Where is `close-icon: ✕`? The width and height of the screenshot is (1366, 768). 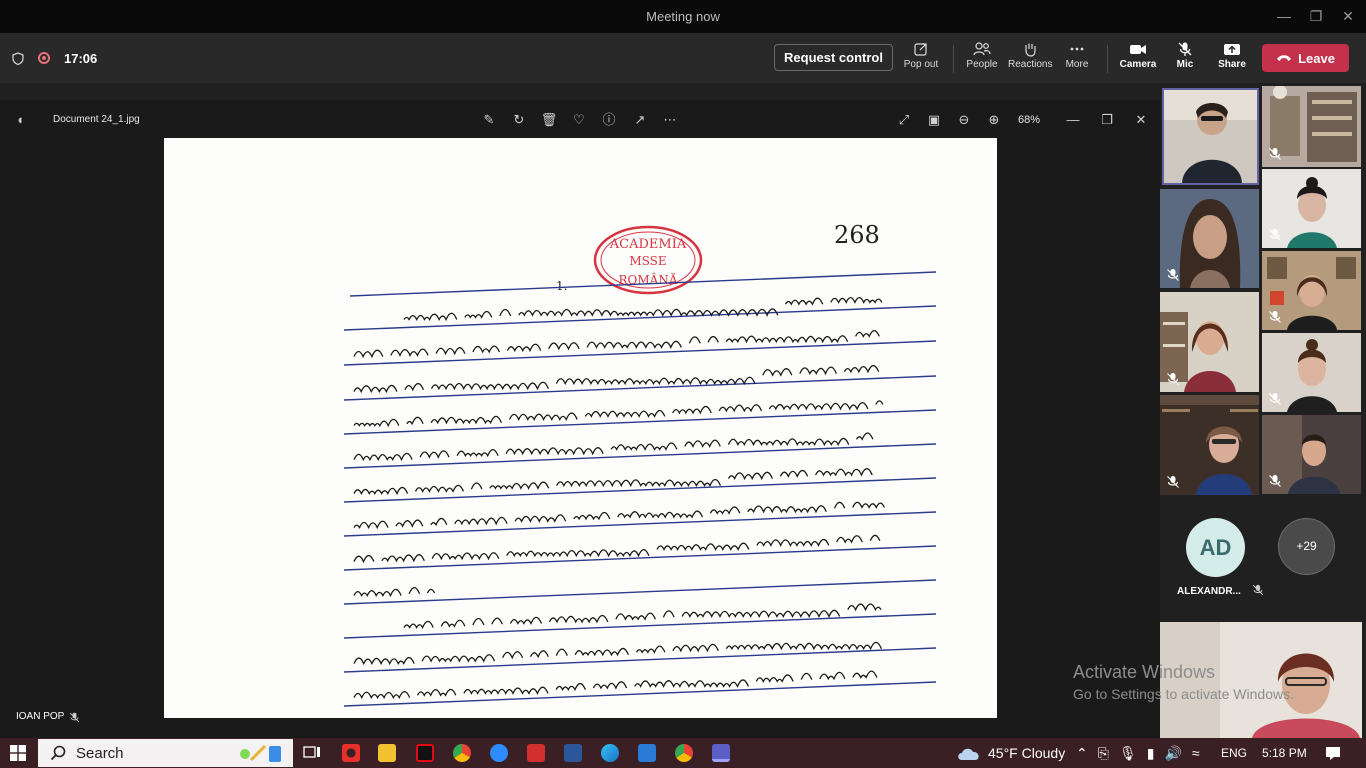 close-icon: ✕ is located at coordinates (1348, 16).